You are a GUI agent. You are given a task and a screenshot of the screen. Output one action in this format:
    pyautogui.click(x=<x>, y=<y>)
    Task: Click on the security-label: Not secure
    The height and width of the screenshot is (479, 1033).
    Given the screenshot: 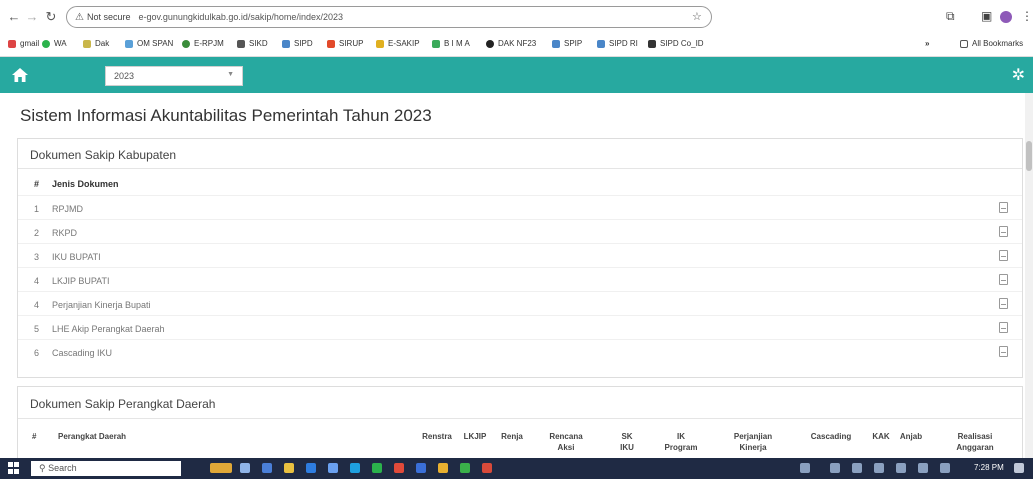 What is the action you would take?
    pyautogui.click(x=108, y=17)
    